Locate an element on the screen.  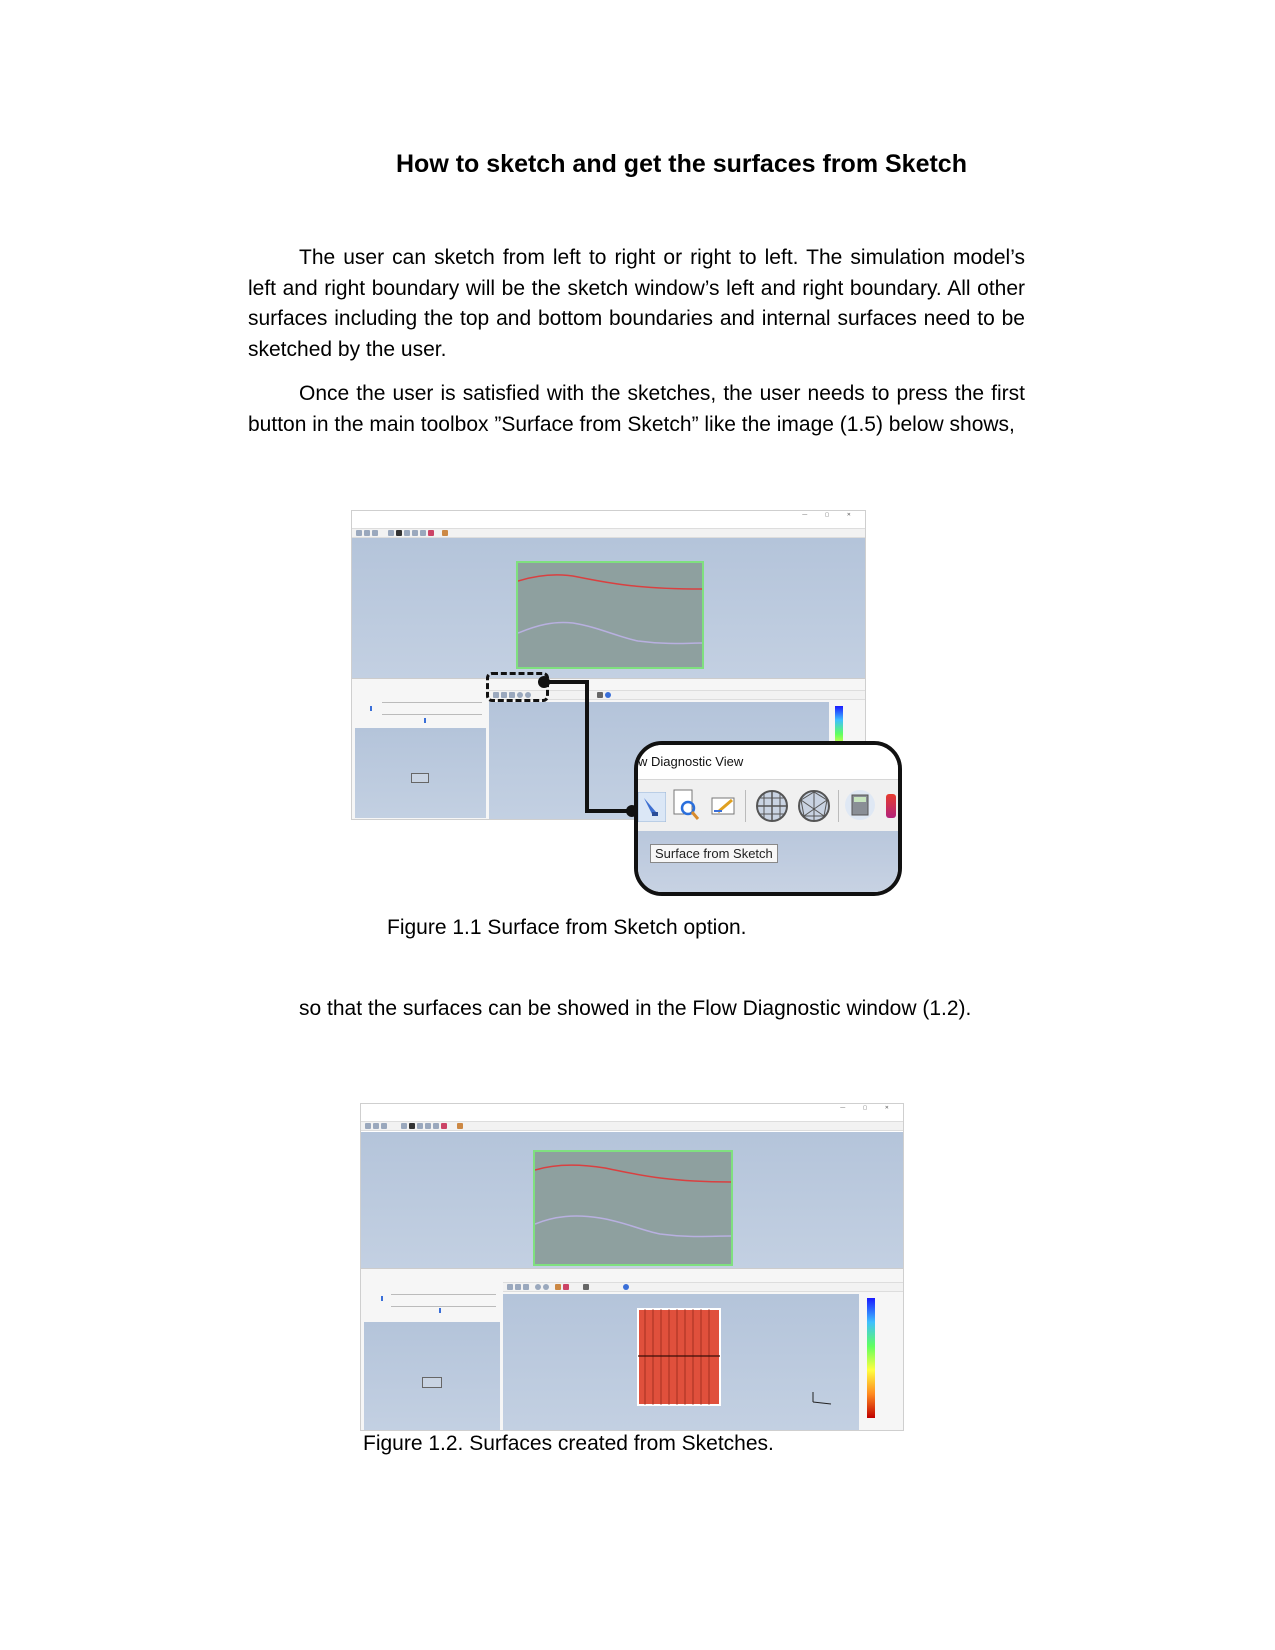
zoom-callout: w Diagnostic View Surface from Sketch is located at coordinates (768, 818).